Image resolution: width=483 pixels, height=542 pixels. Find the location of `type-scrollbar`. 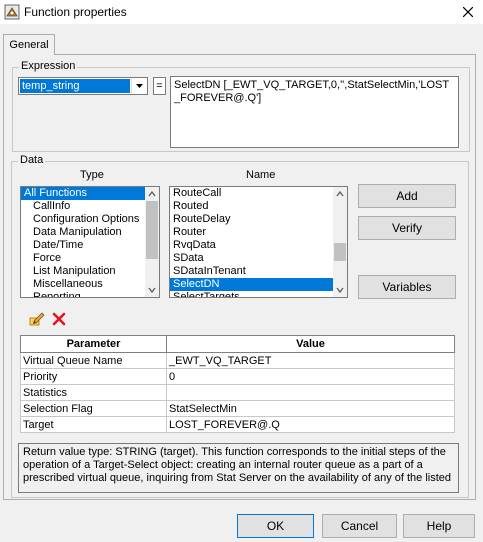

type-scrollbar is located at coordinates (152, 242).